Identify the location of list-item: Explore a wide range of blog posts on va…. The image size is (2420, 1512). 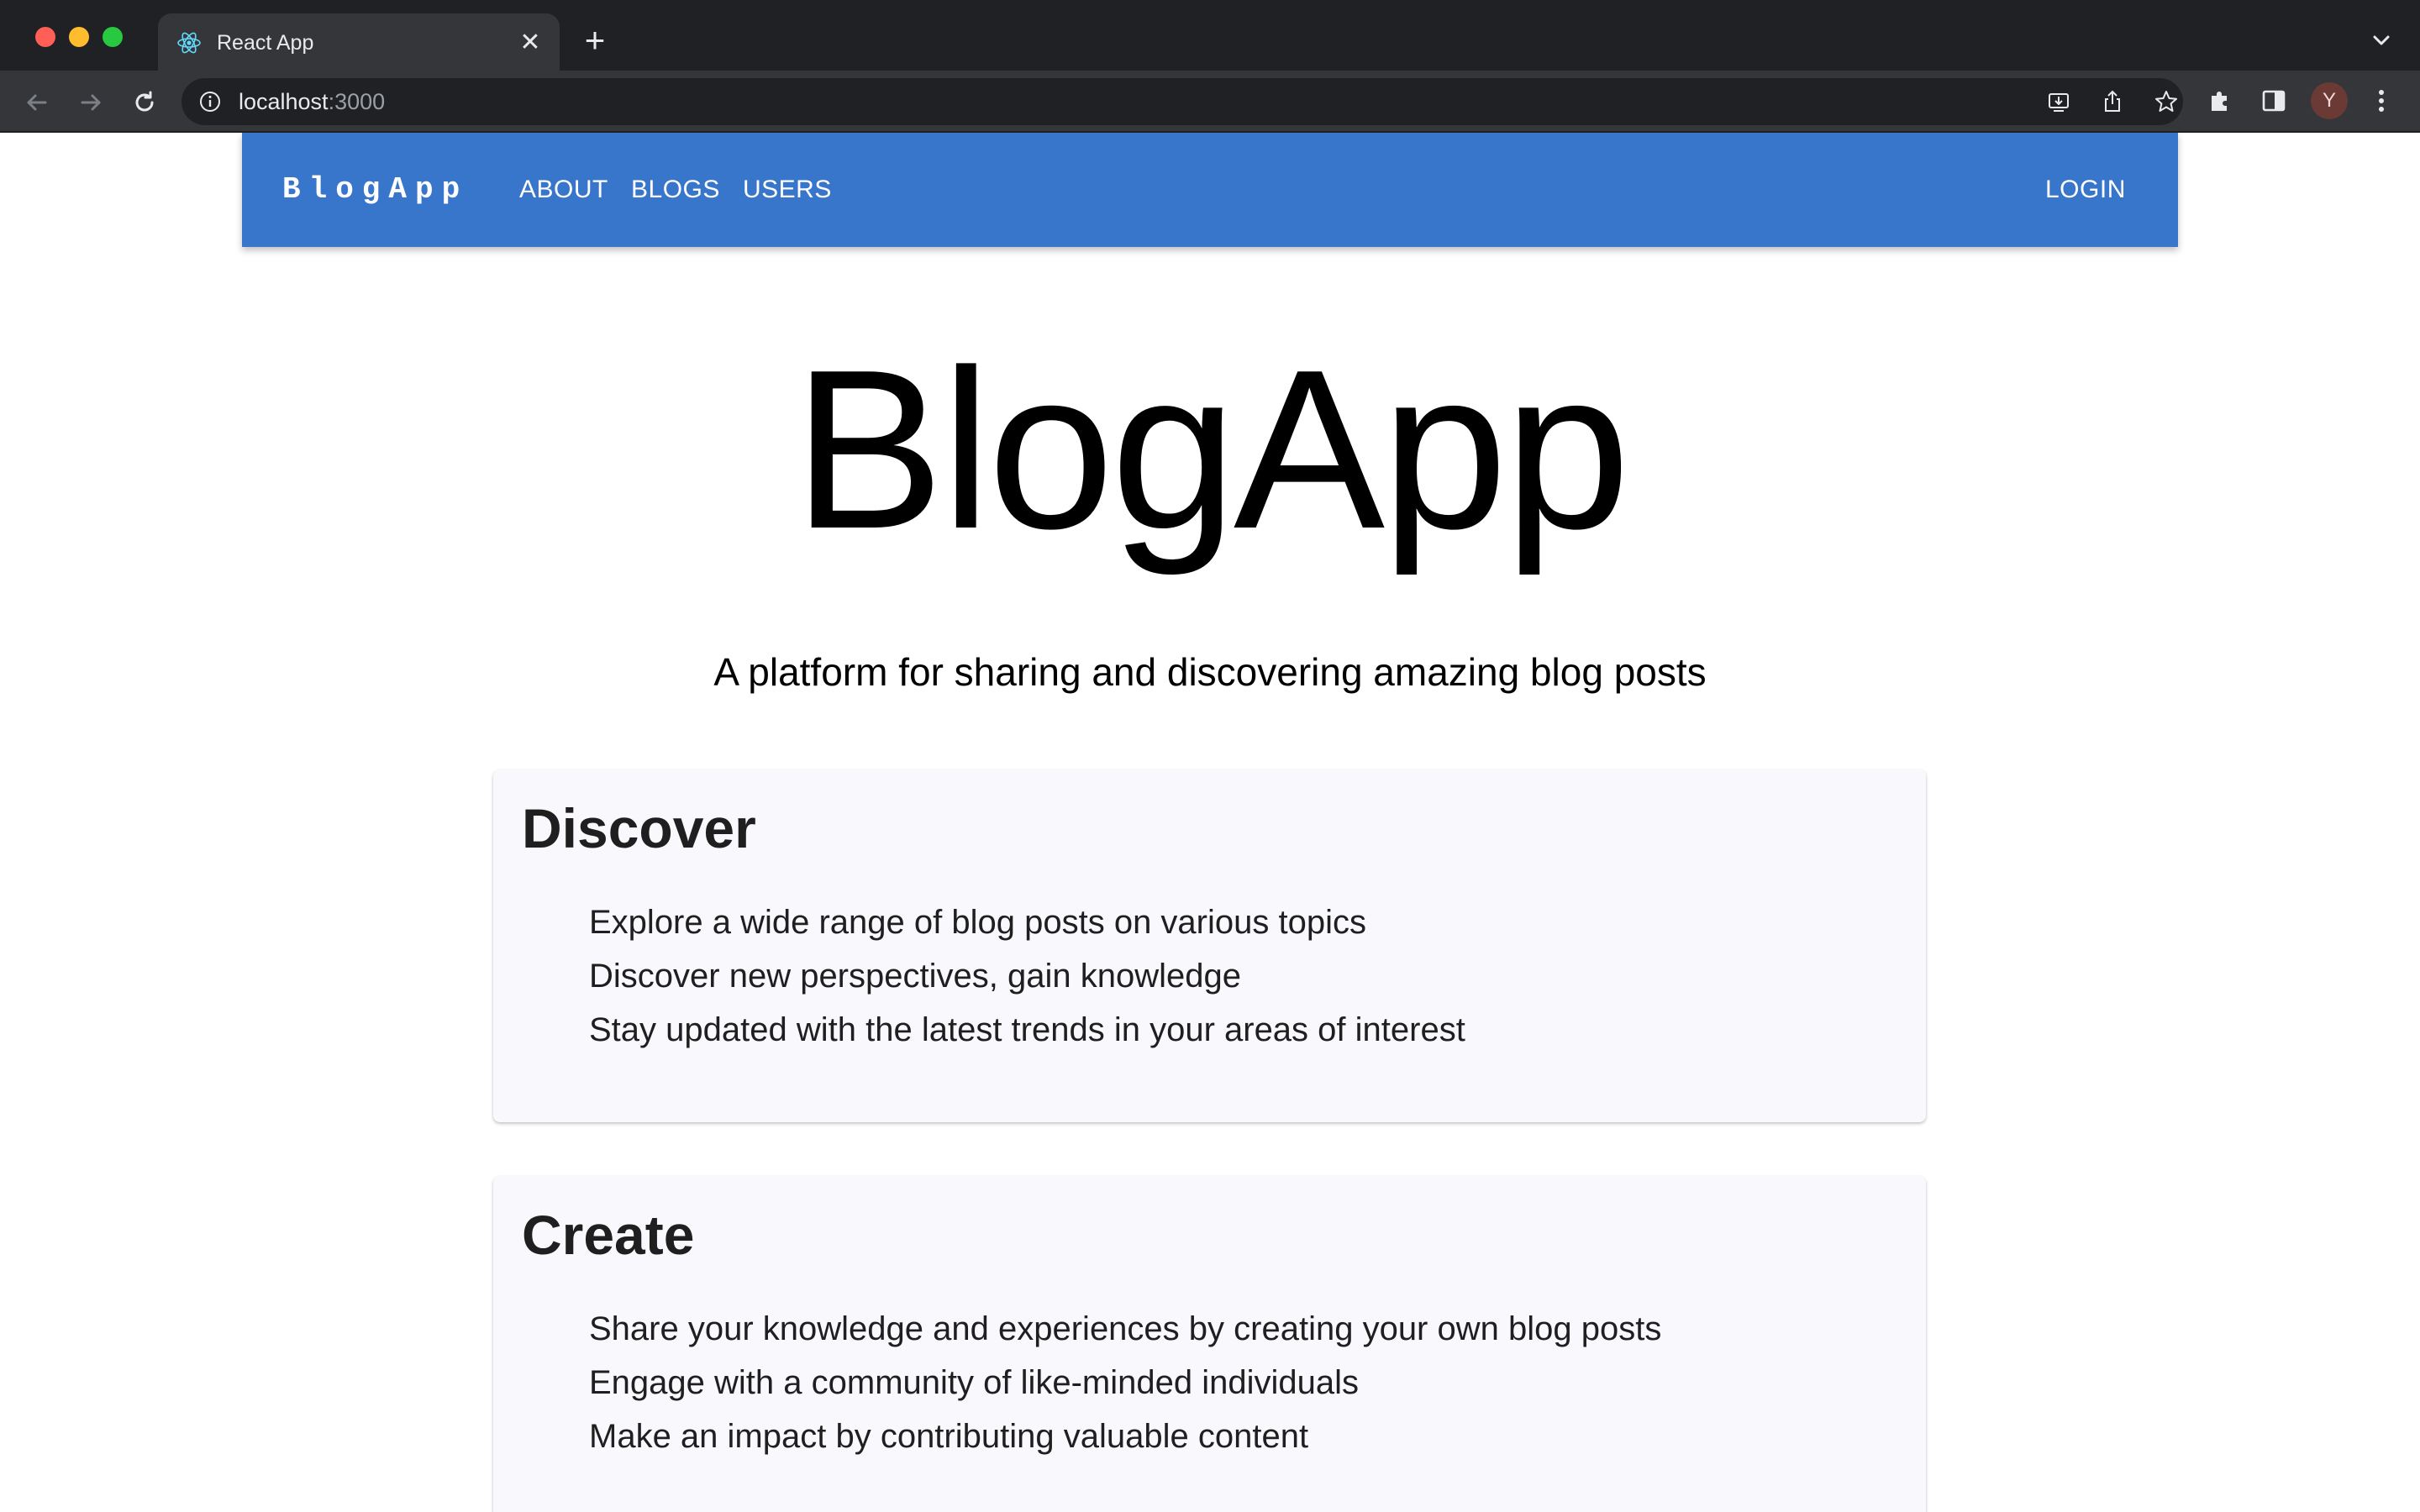
(977, 922).